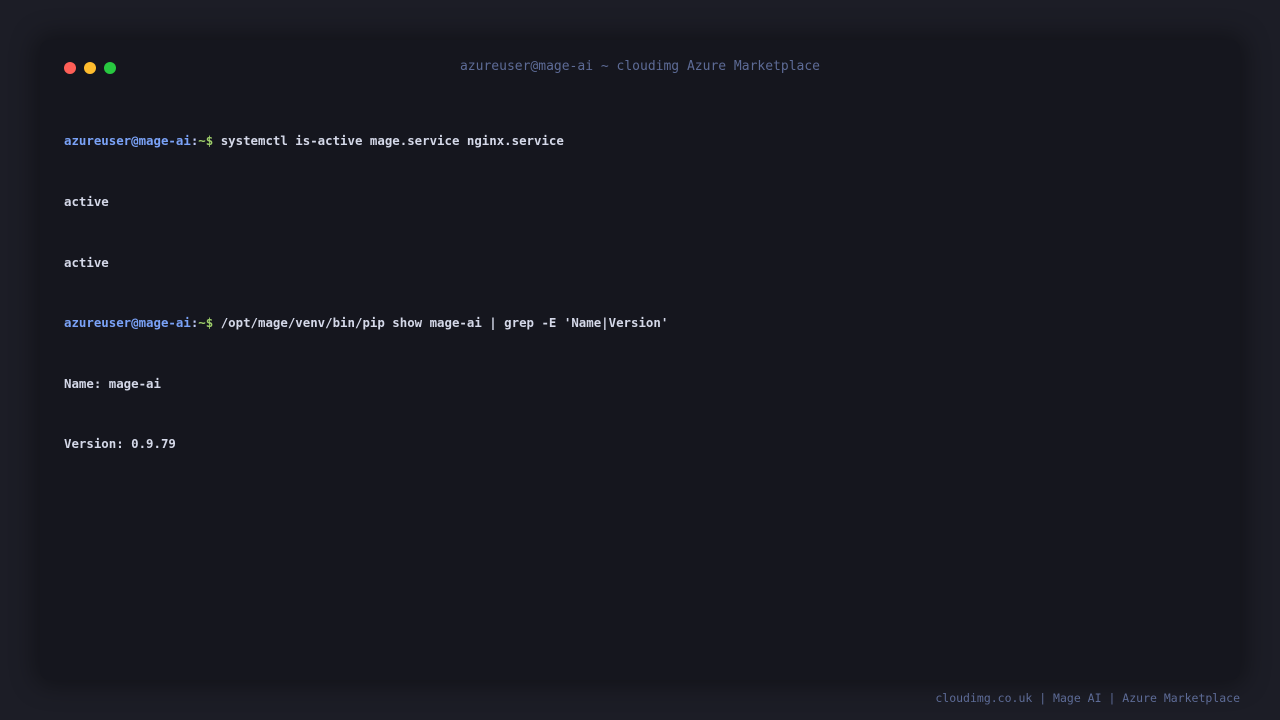 The height and width of the screenshot is (720, 1280). Describe the element at coordinates (112, 383) in the screenshot. I see `output-line: Name: mage-ai` at that location.